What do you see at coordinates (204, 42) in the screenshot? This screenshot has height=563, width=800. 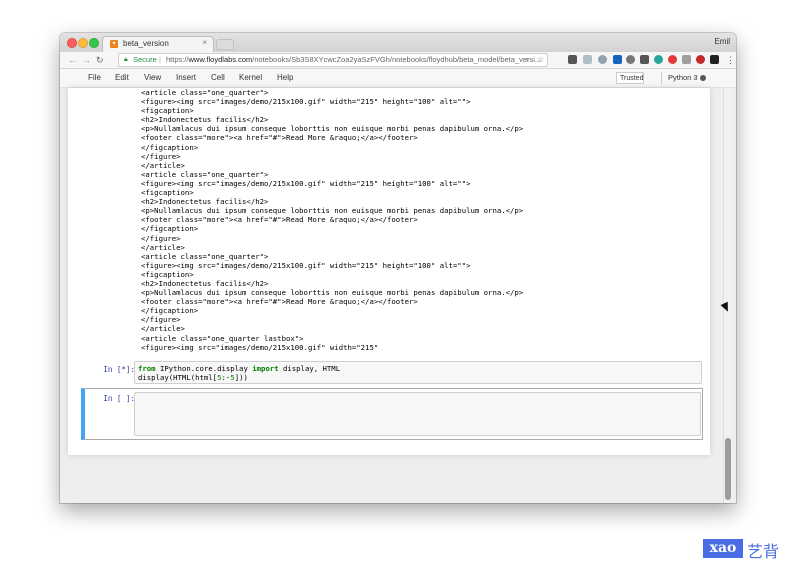 I see `tab-close-icon: ×` at bounding box center [204, 42].